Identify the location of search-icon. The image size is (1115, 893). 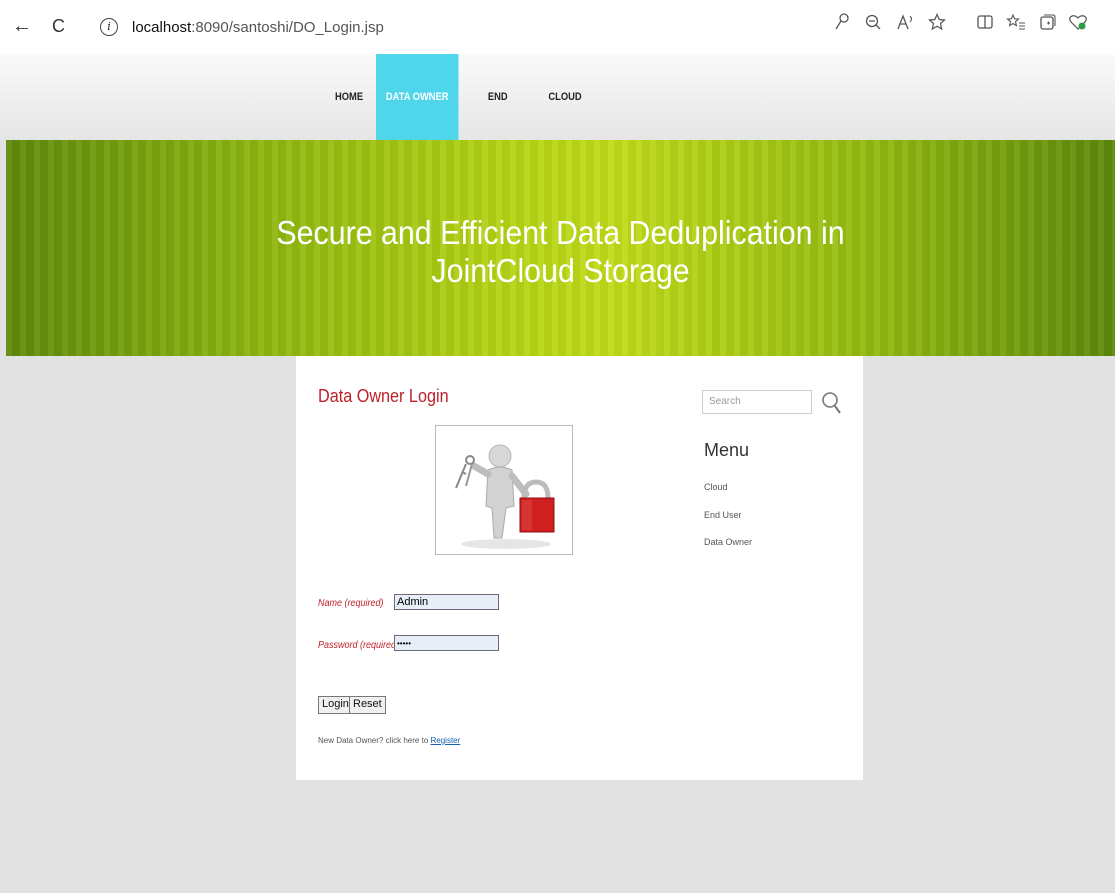
(831, 405).